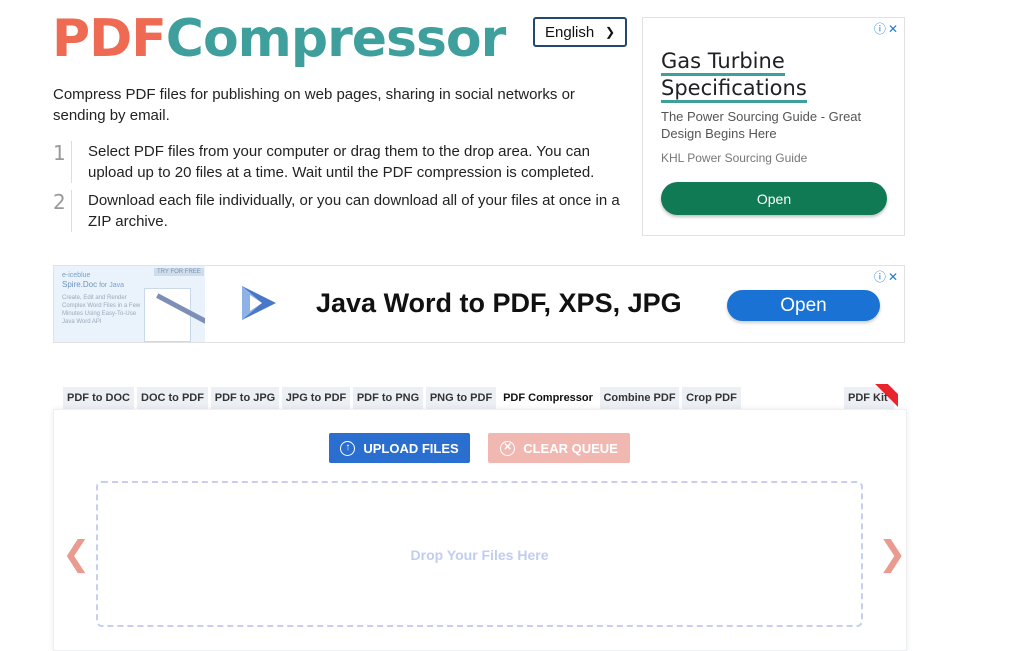 This screenshot has width=1024, height=651. I want to click on thumb-tag: TRY FOR FREE, so click(179, 272).